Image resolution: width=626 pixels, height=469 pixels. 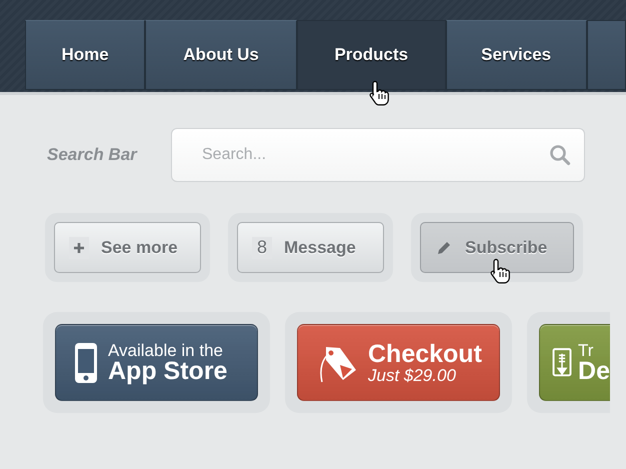 What do you see at coordinates (560, 155) in the screenshot?
I see `search-icon` at bounding box center [560, 155].